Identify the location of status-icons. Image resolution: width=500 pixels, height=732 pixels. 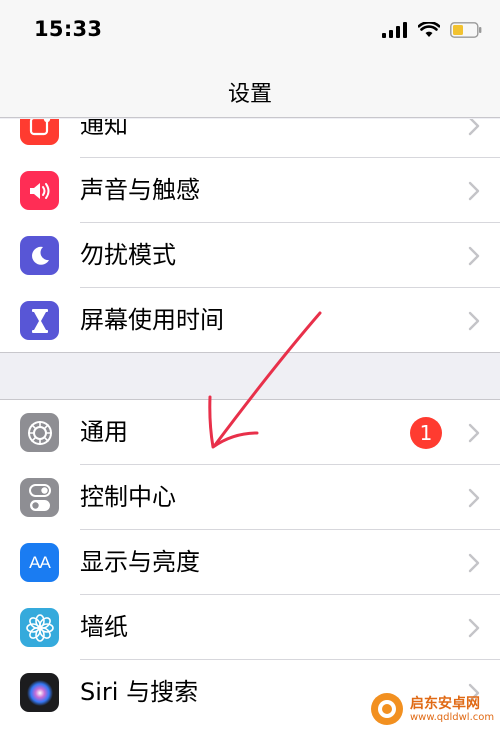
(432, 30).